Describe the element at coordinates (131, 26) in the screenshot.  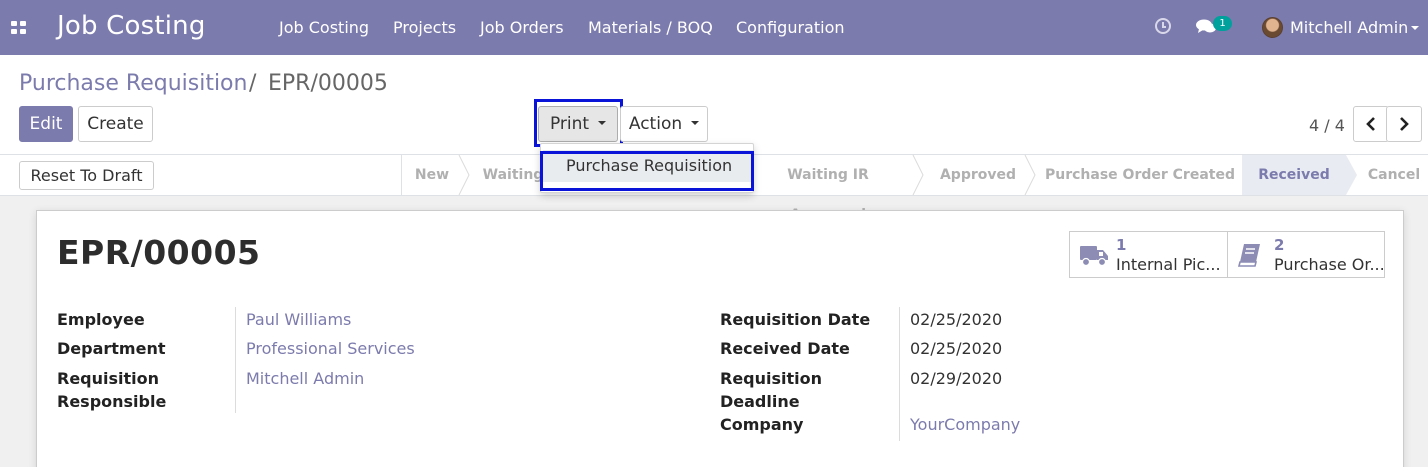
I see `app-title: Job Costing` at that location.